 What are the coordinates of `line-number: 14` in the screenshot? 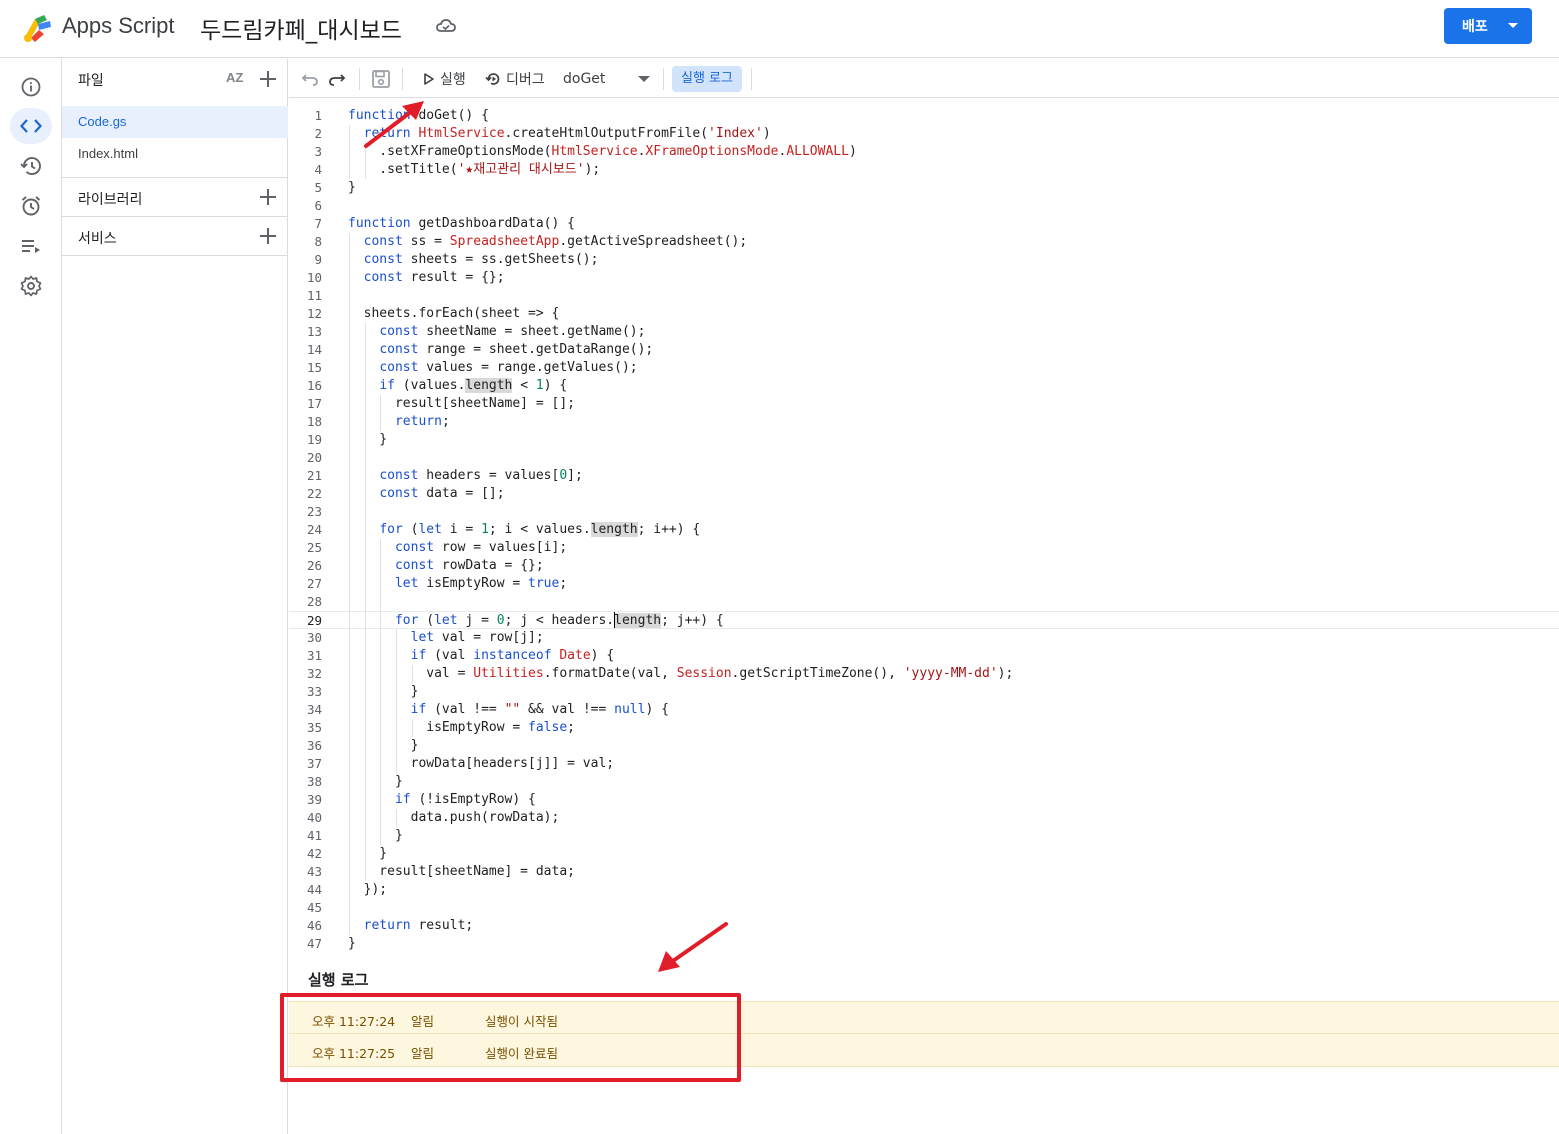 It's located at (314, 349).